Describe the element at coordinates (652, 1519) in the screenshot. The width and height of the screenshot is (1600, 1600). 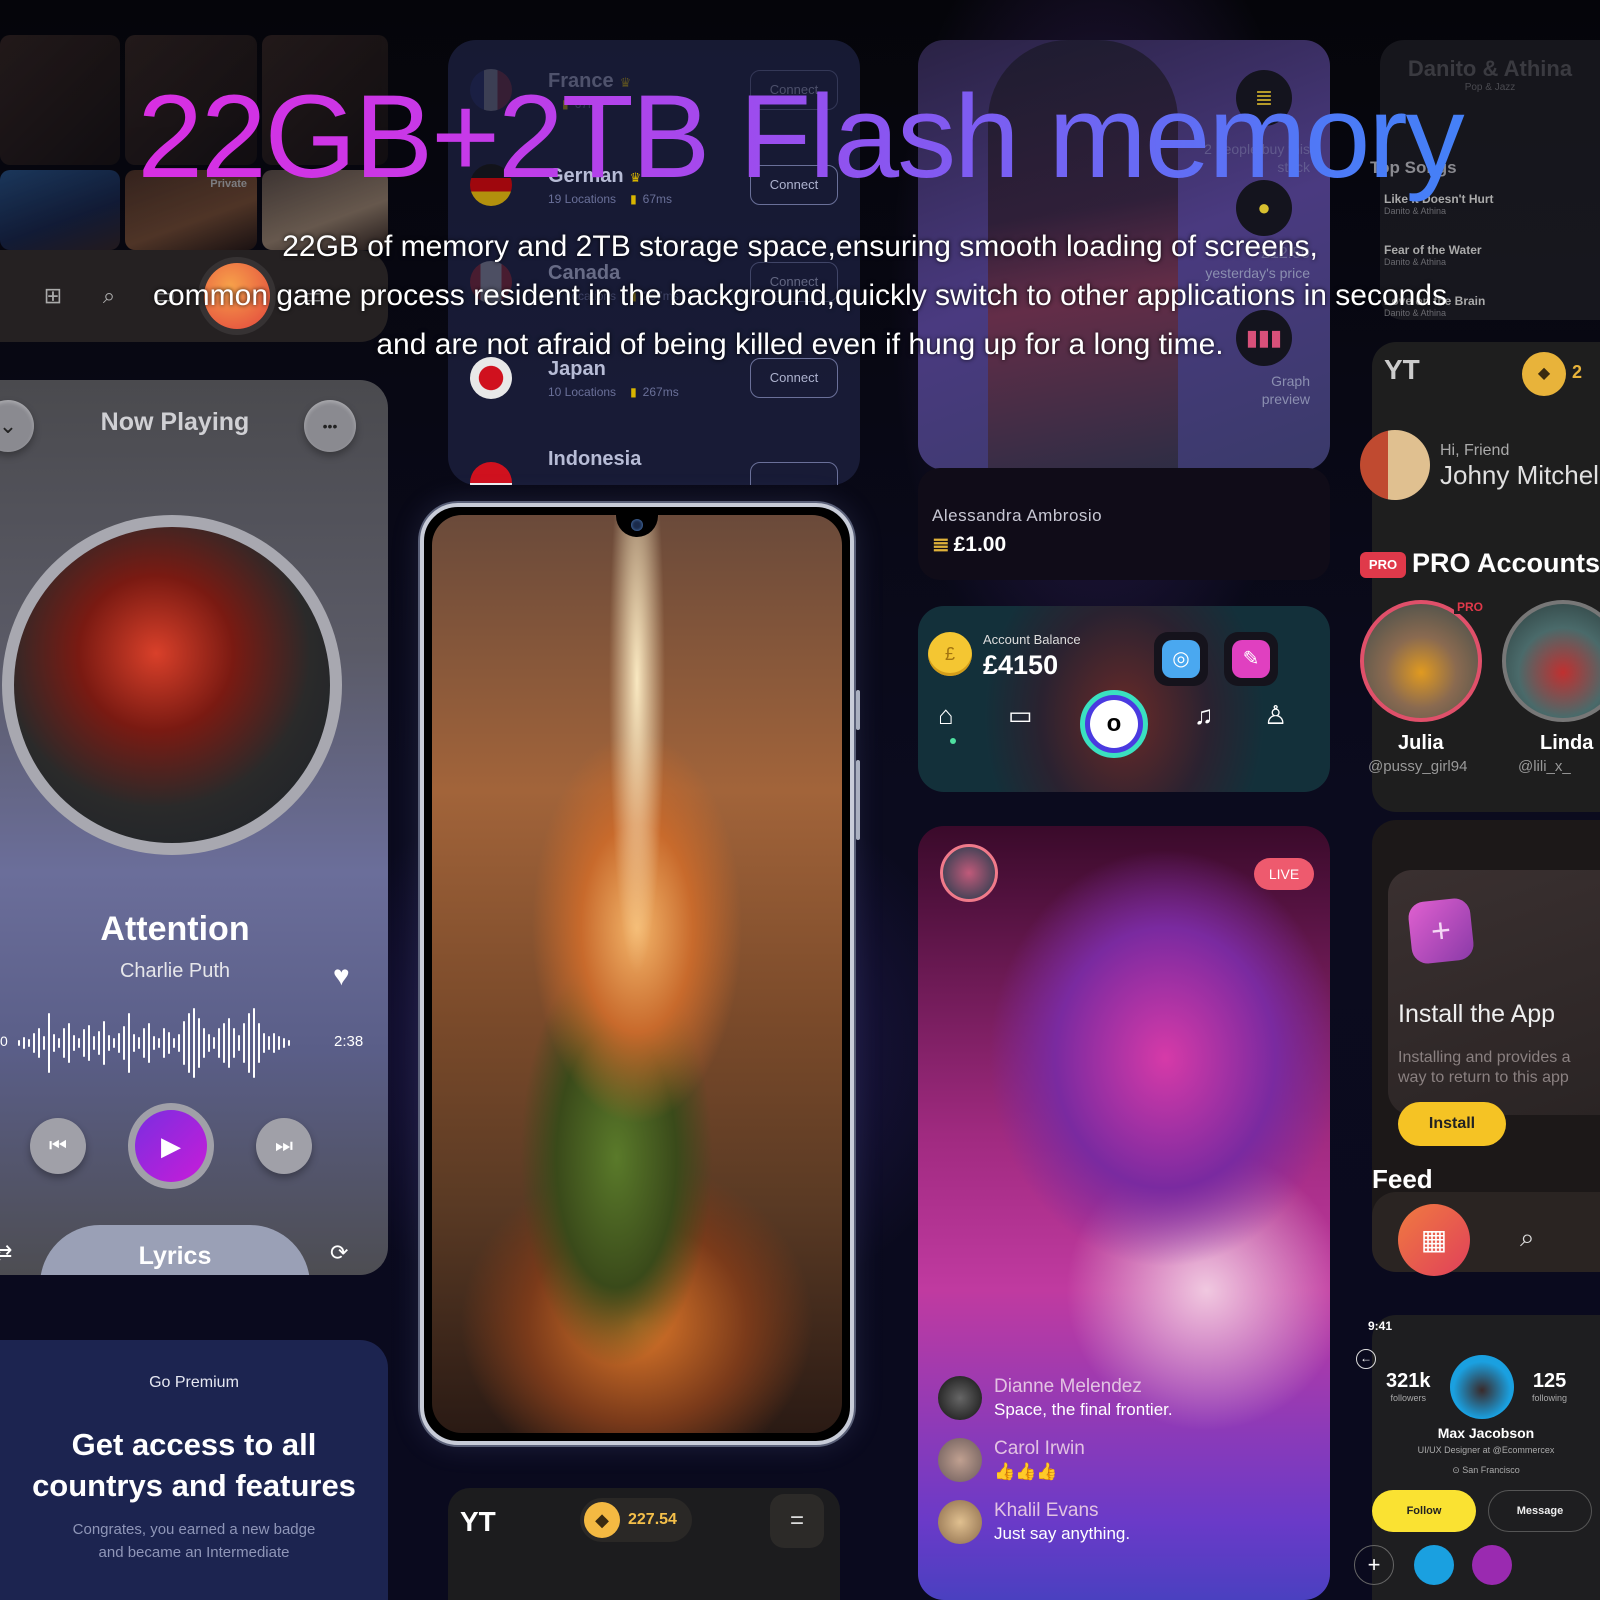
I see `eth-balance: 227.54` at that location.